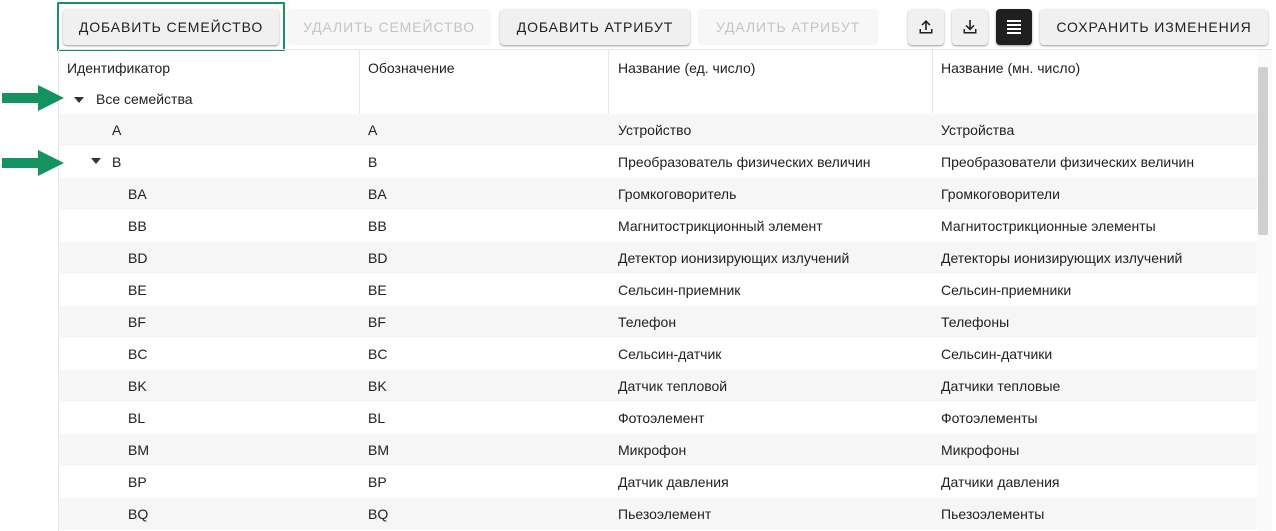 The image size is (1276, 531). What do you see at coordinates (373, 130) in the screenshot?
I see `cell-code: A` at bounding box center [373, 130].